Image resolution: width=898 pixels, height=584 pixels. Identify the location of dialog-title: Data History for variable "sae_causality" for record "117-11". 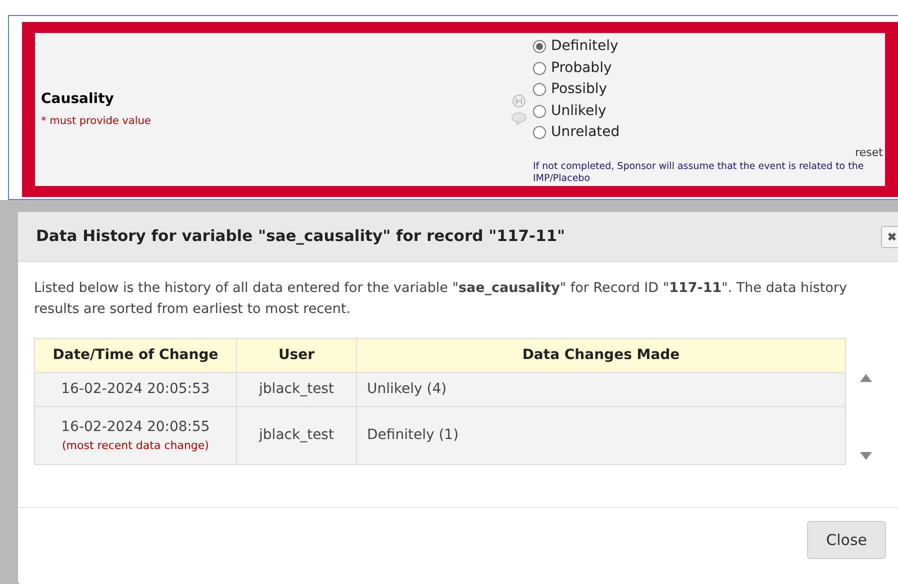
(301, 236).